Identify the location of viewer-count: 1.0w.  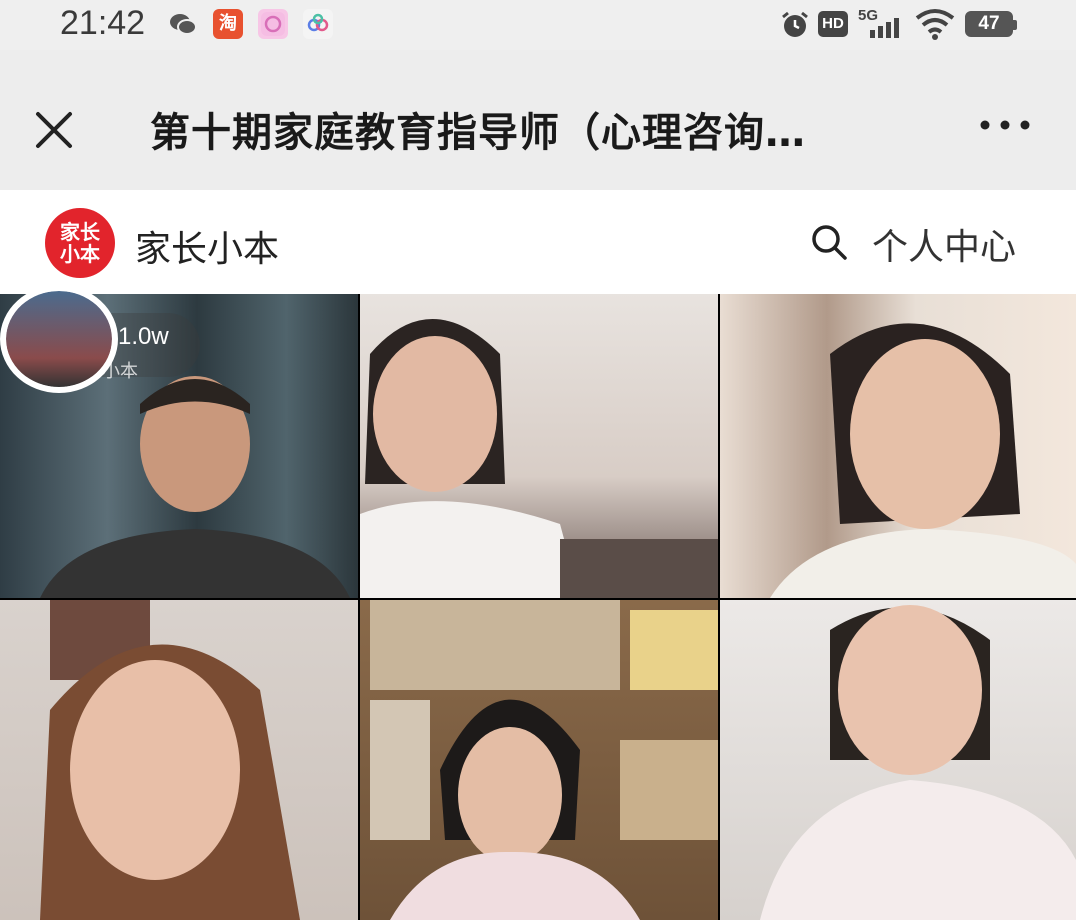
(143, 336).